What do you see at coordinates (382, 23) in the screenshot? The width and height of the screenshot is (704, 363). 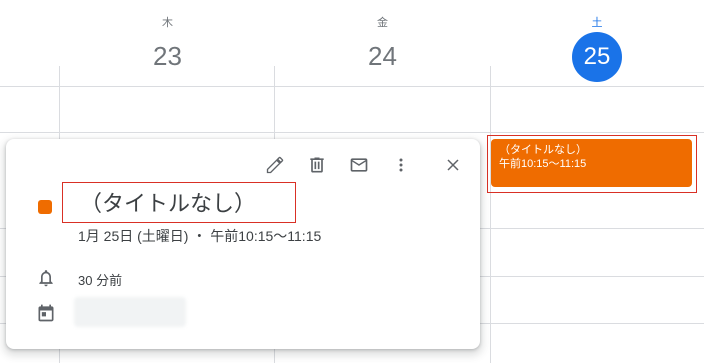 I see `day-of-week: 金` at bounding box center [382, 23].